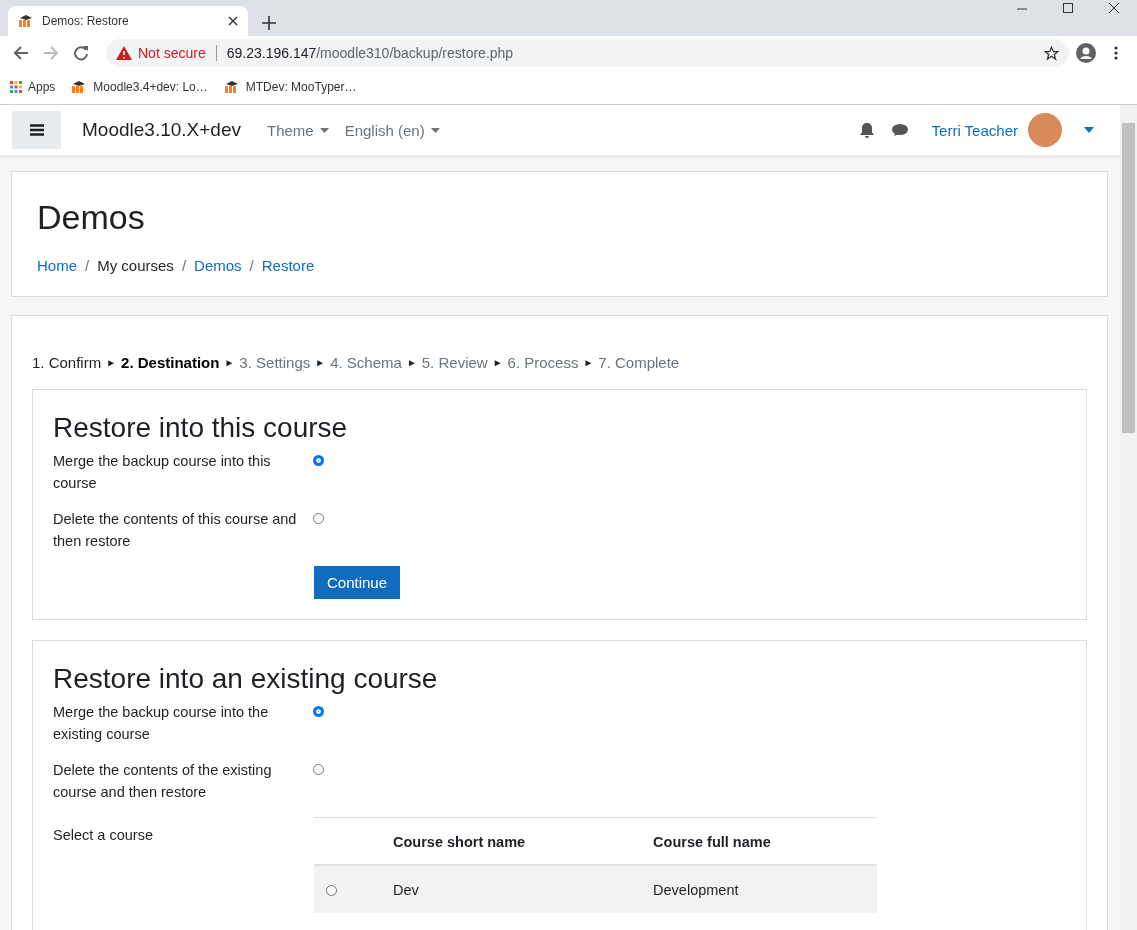  I want to click on tab-title: Demos: Restore, so click(86, 21).